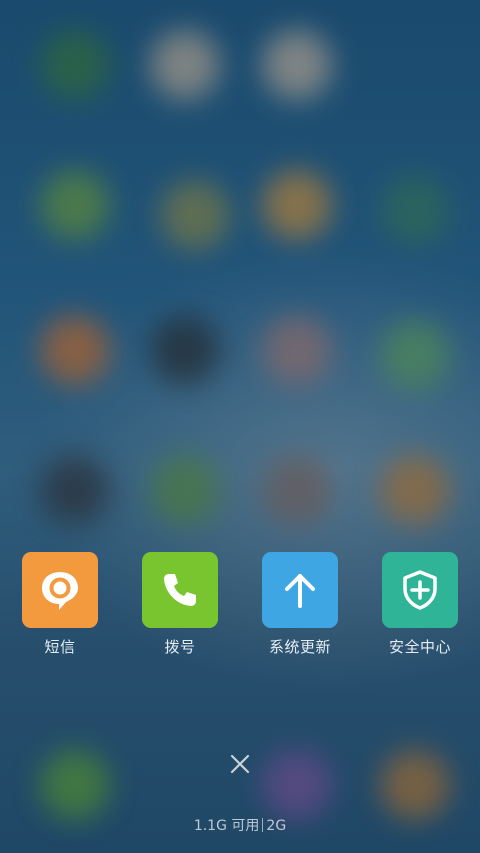 The image size is (480, 853). Describe the element at coordinates (60, 590) in the screenshot. I see `message-bubble-icon` at that location.